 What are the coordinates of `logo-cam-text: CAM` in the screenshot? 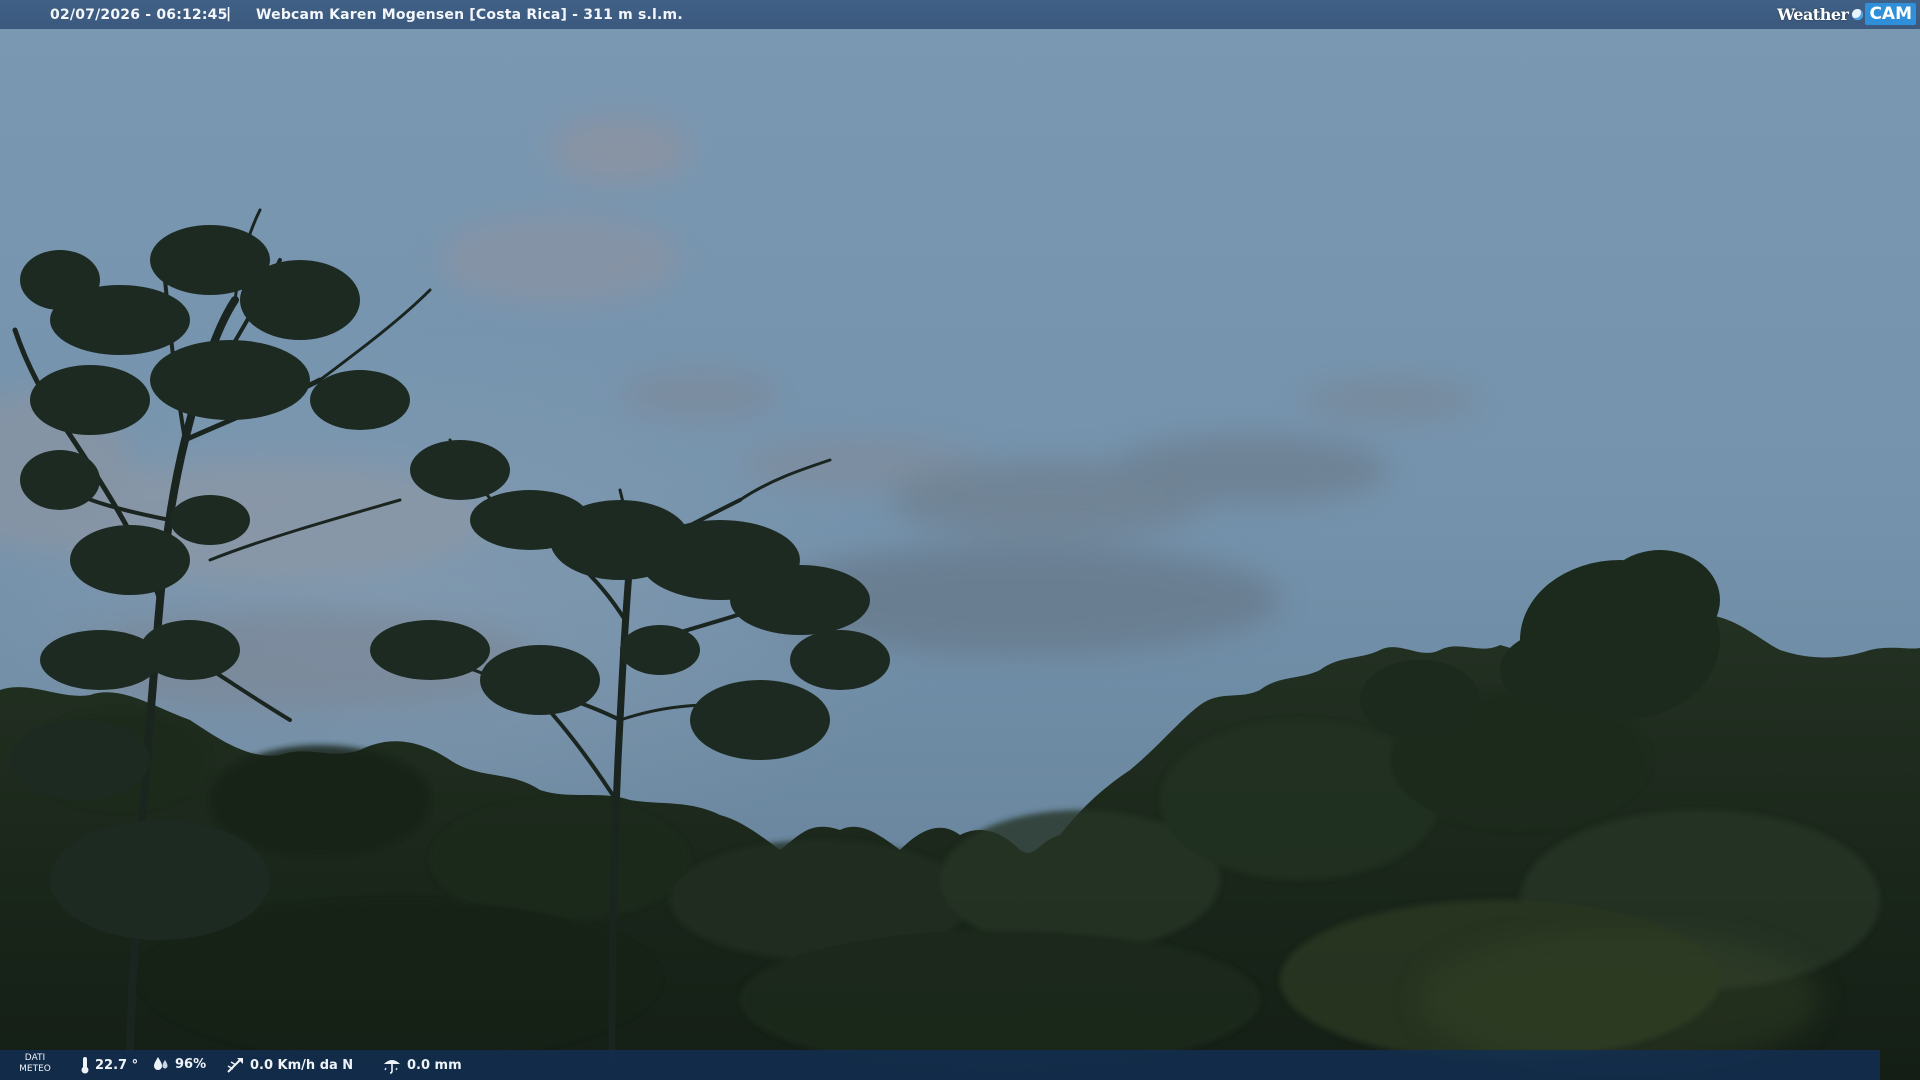 It's located at (1890, 14).